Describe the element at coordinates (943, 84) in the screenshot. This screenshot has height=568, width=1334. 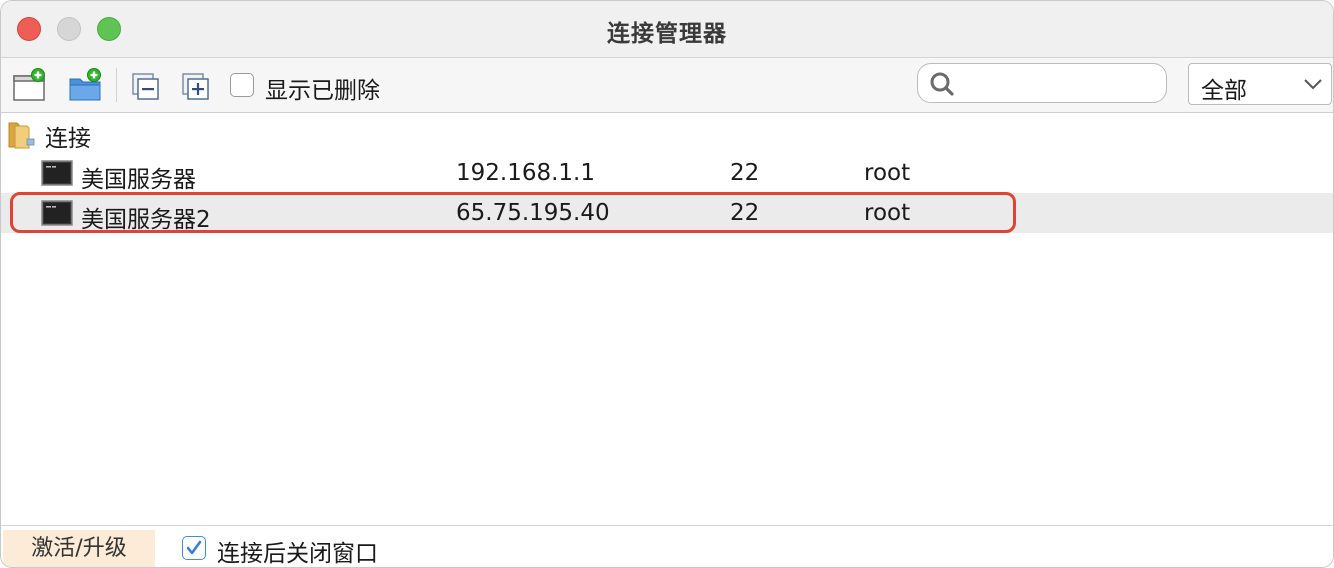
I see `search-icon` at that location.